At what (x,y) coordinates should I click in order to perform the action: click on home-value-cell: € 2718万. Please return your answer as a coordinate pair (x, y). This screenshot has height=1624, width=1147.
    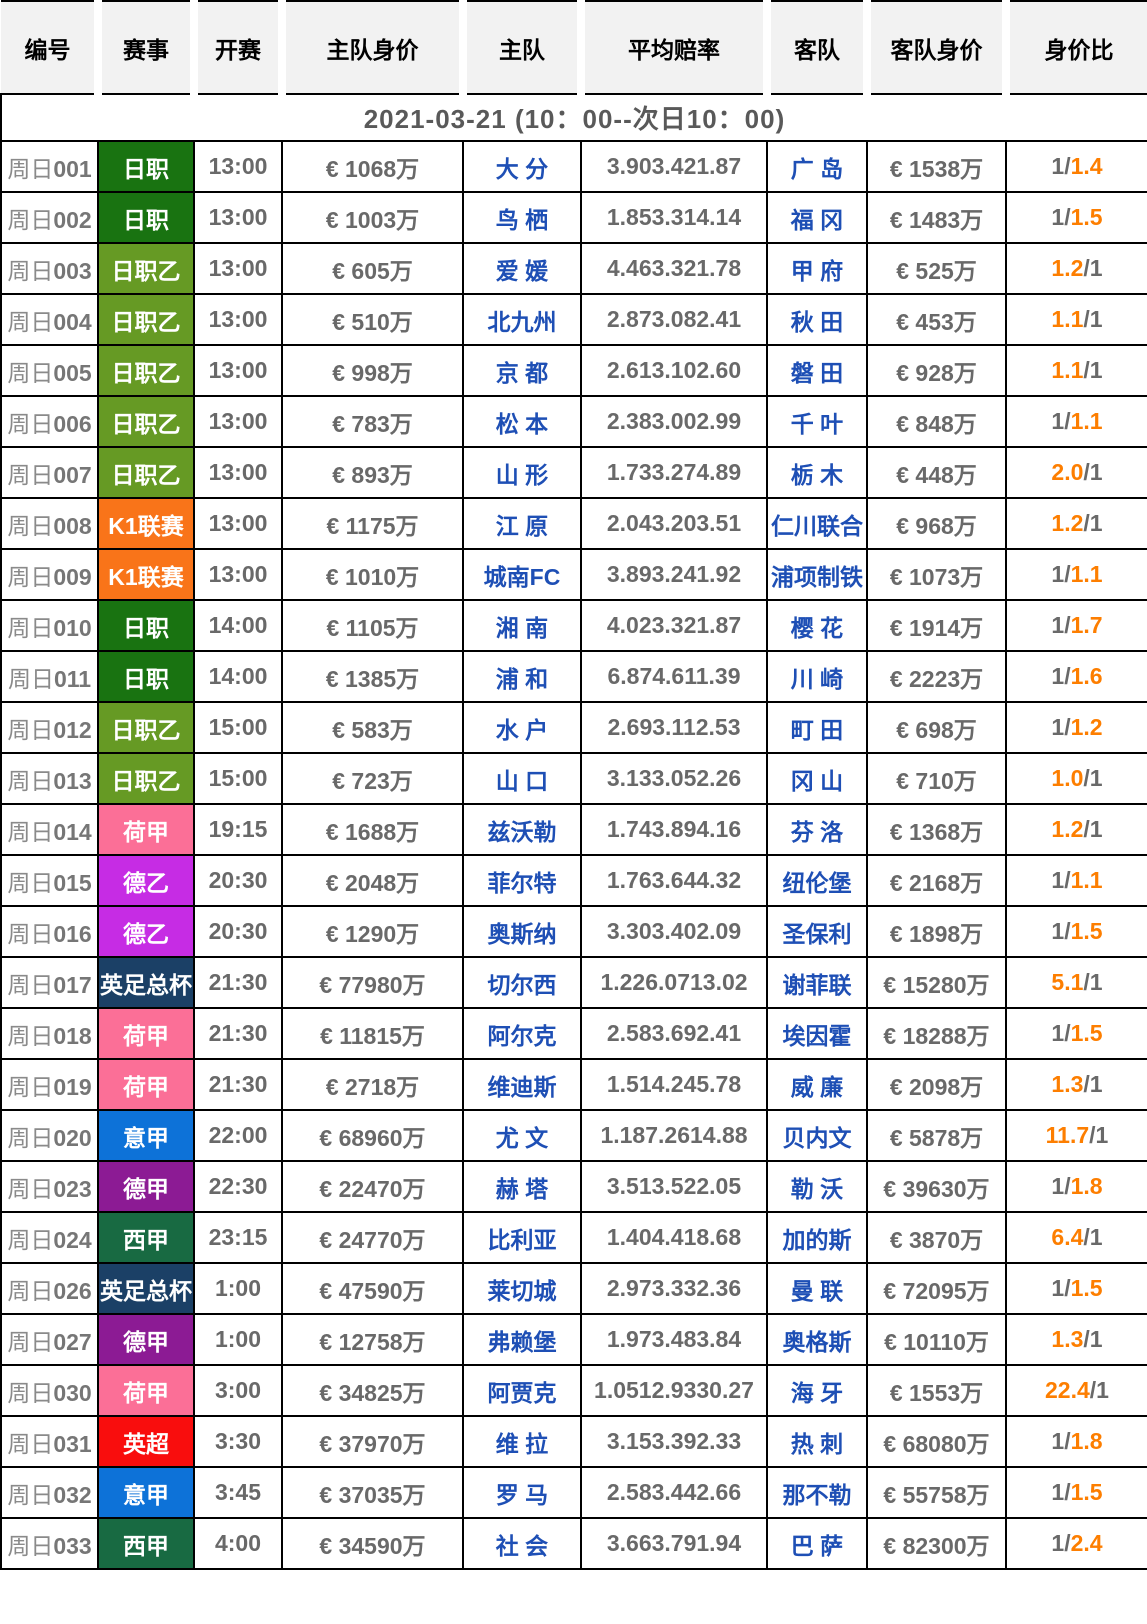
    Looking at the image, I should click on (372, 1084).